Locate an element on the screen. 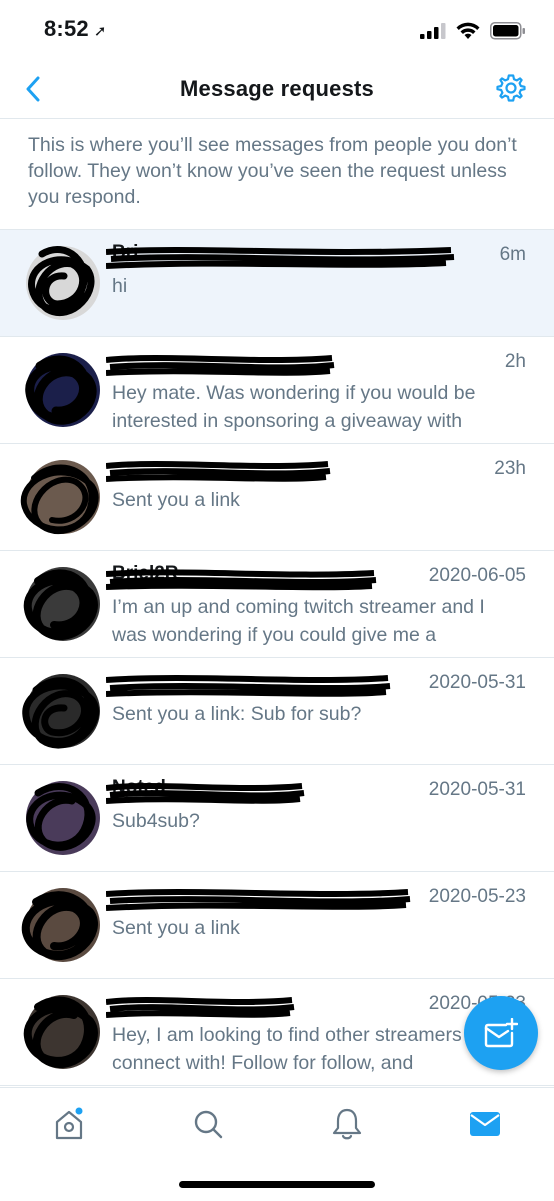 The height and width of the screenshot is (1201, 554). home-indicator is located at coordinates (277, 1184).